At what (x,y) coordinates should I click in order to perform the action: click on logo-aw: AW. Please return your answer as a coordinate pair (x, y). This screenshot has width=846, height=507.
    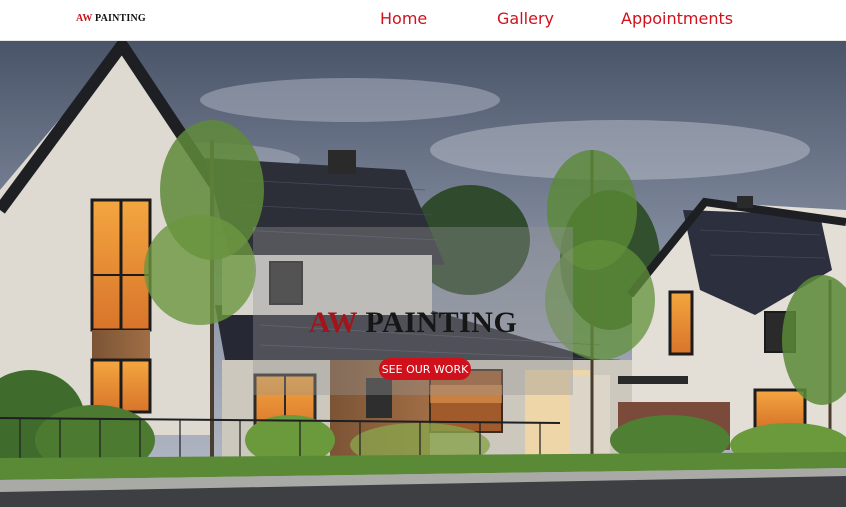
    Looking at the image, I should click on (84, 18).